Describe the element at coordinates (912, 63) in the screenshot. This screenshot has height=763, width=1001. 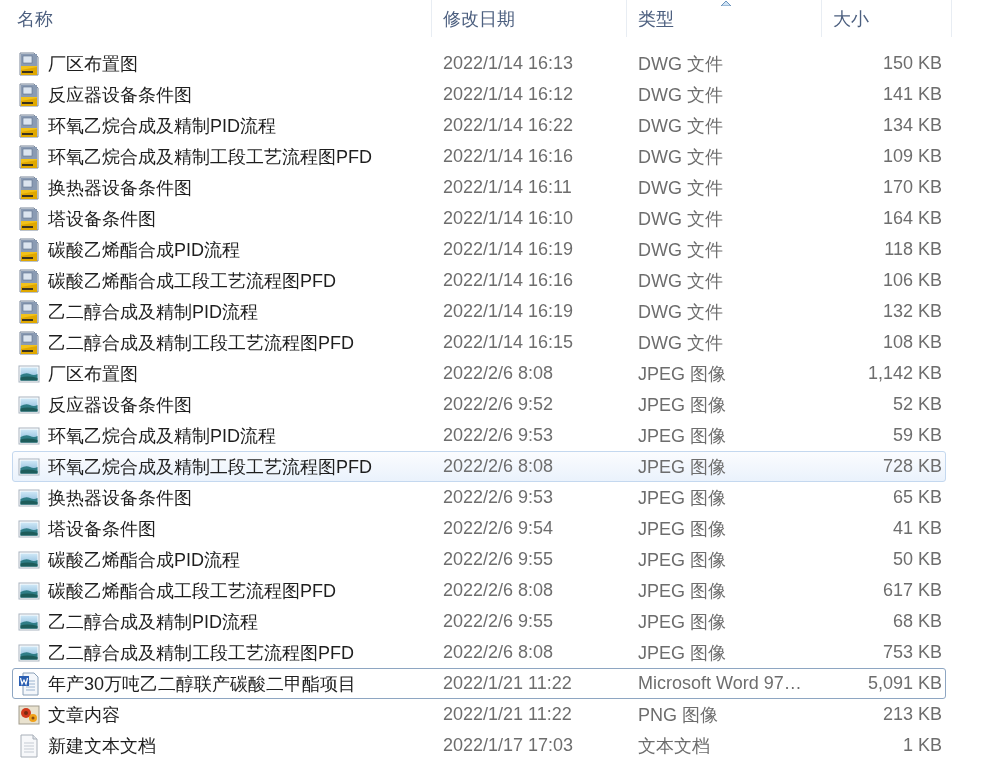
I see `file-size: 150 KB` at that location.